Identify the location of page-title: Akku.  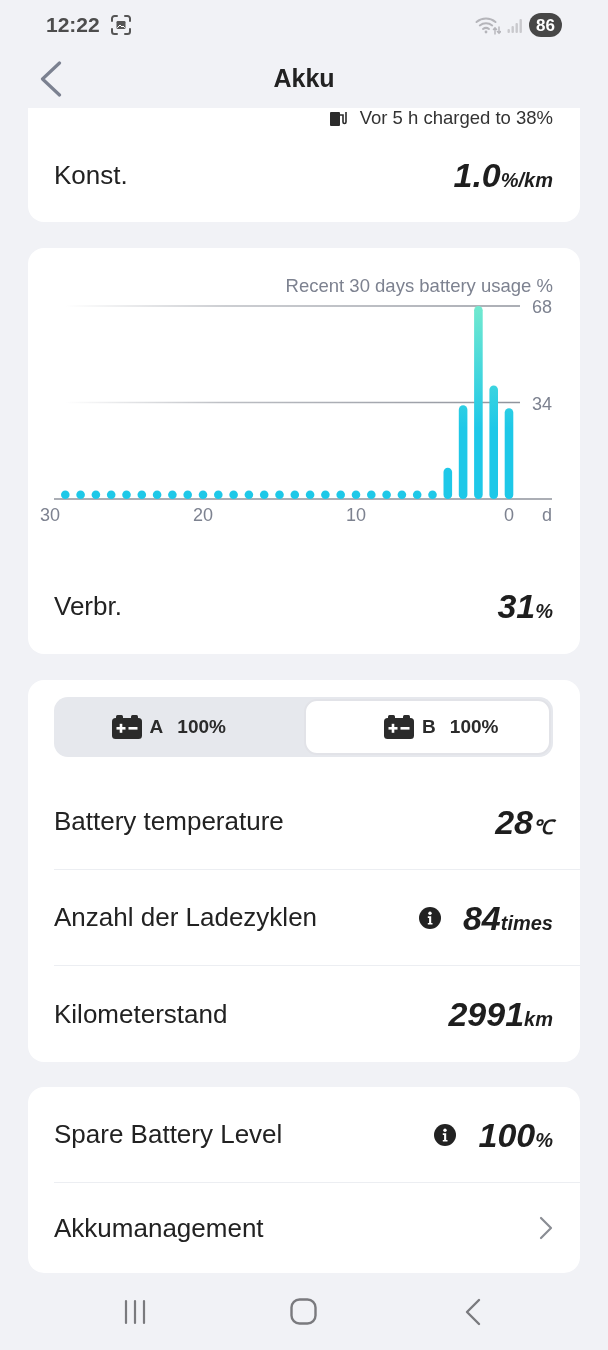
(304, 79).